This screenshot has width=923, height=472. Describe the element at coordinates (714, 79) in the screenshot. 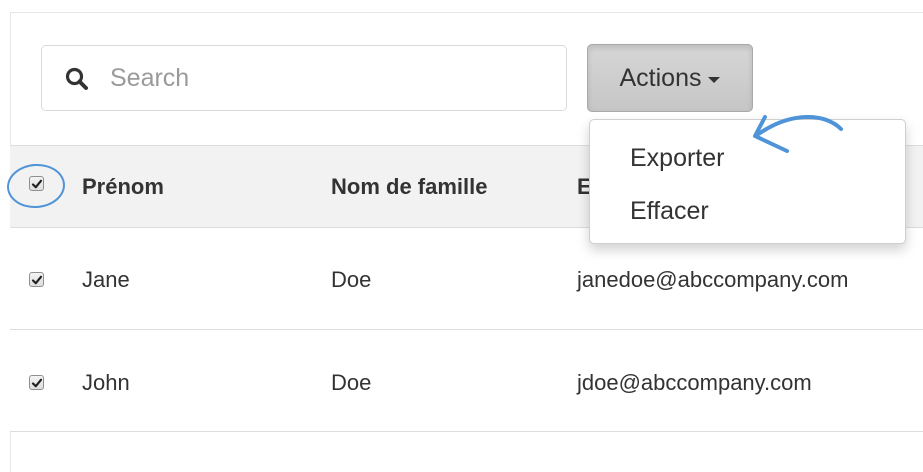

I see `caret-down-icon` at that location.